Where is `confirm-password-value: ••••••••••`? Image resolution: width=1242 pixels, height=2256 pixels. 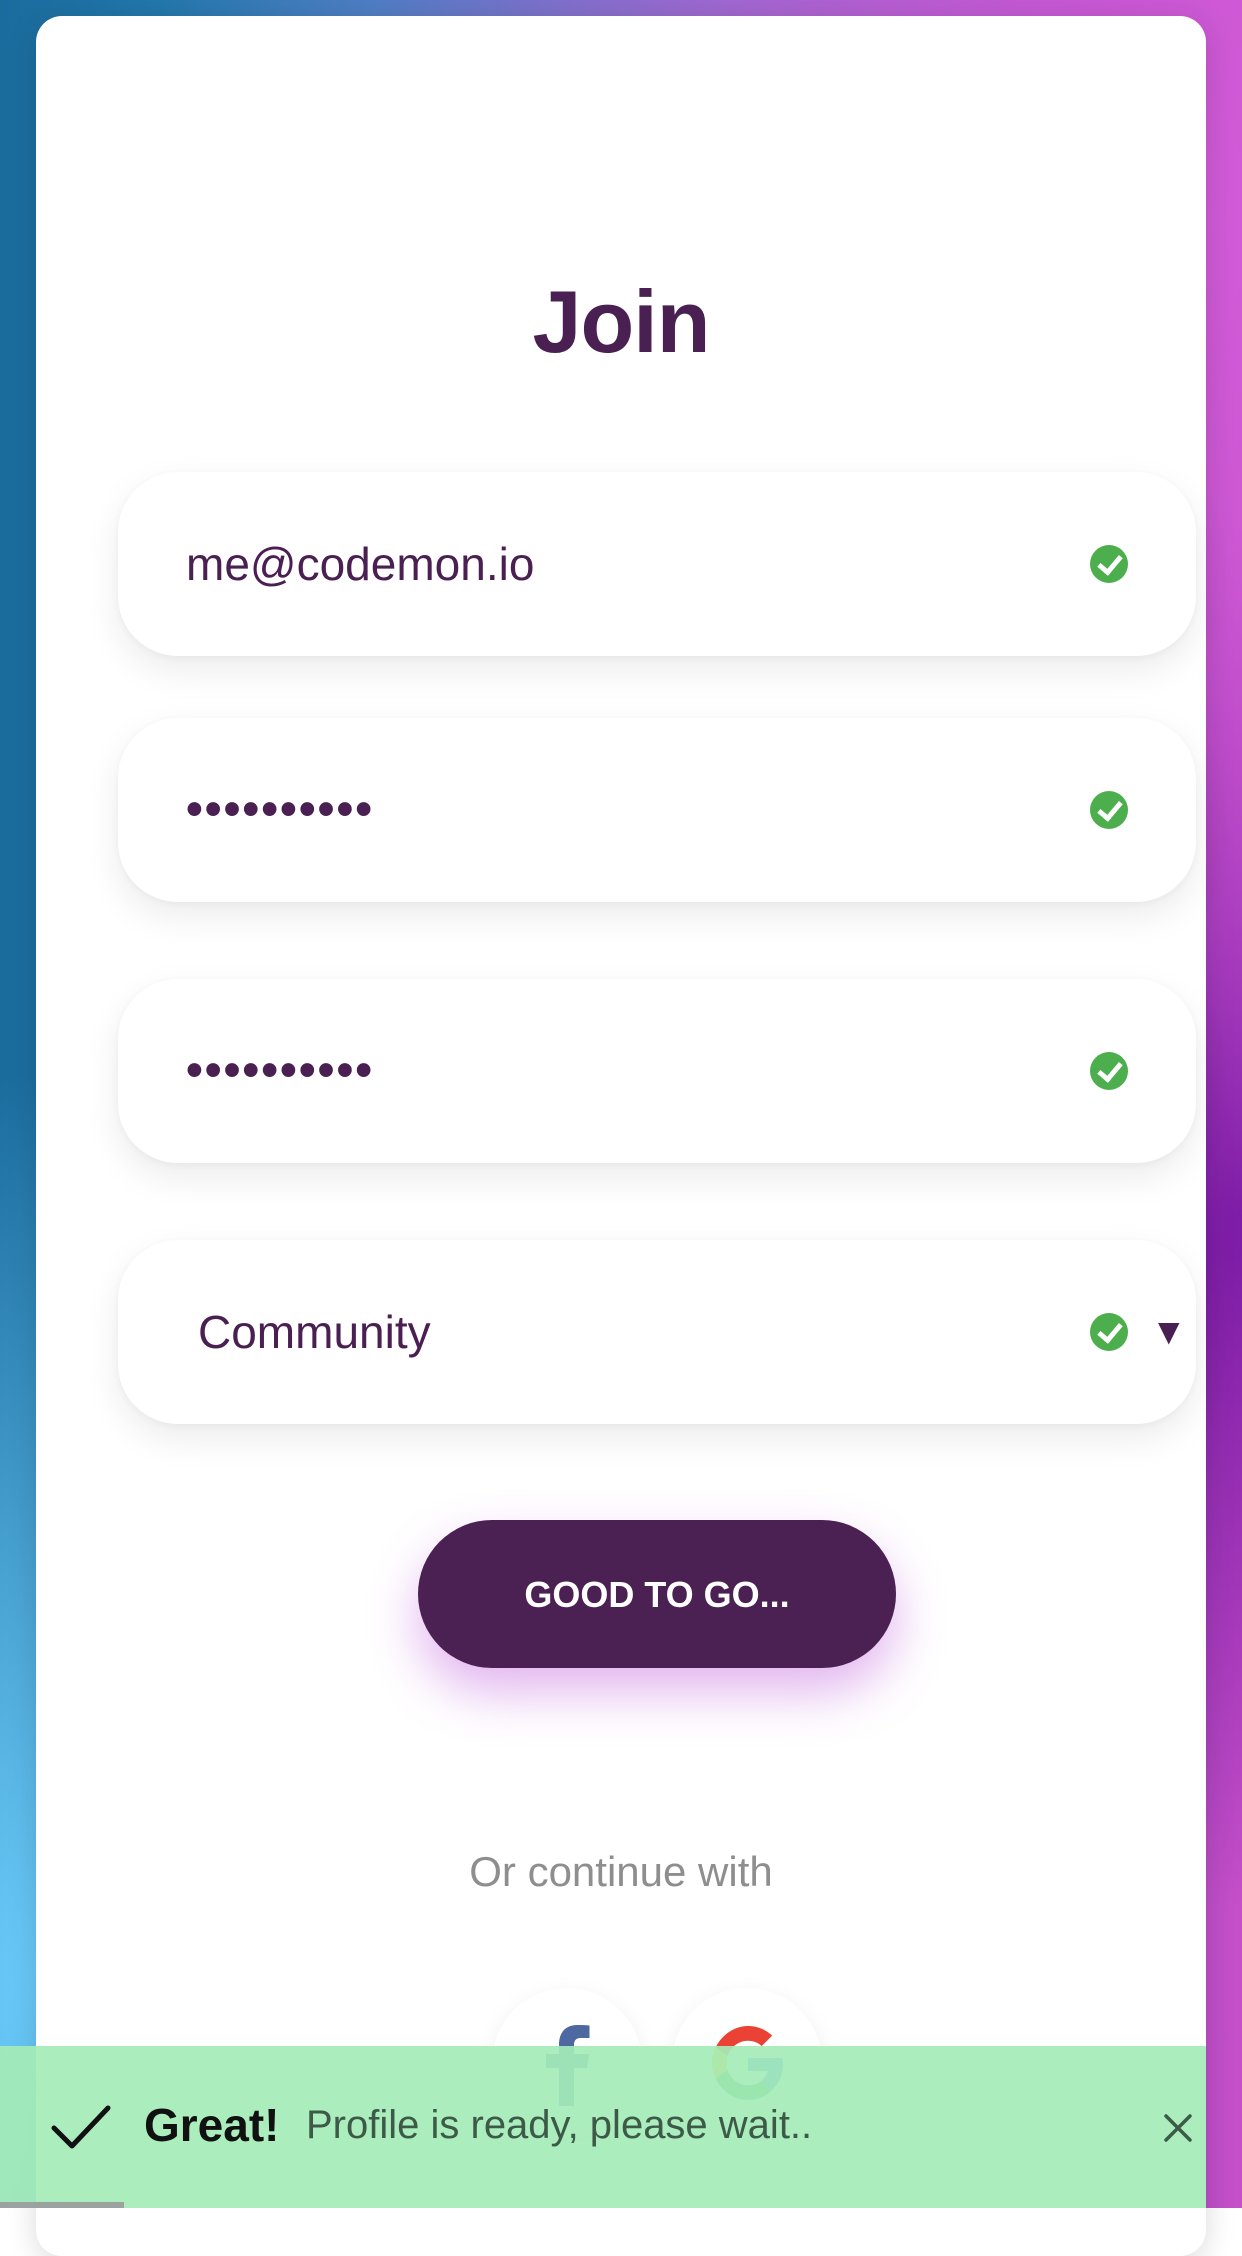 confirm-password-value: •••••••••• is located at coordinates (280, 1070).